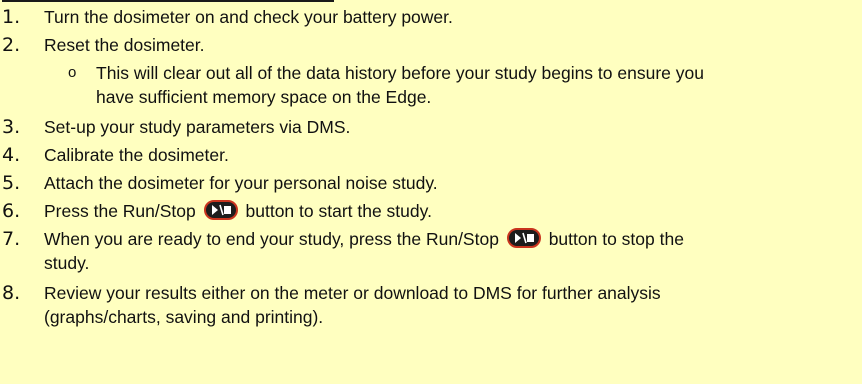 The image size is (862, 384). Describe the element at coordinates (11, 127) in the screenshot. I see `step-number: 3.` at that location.